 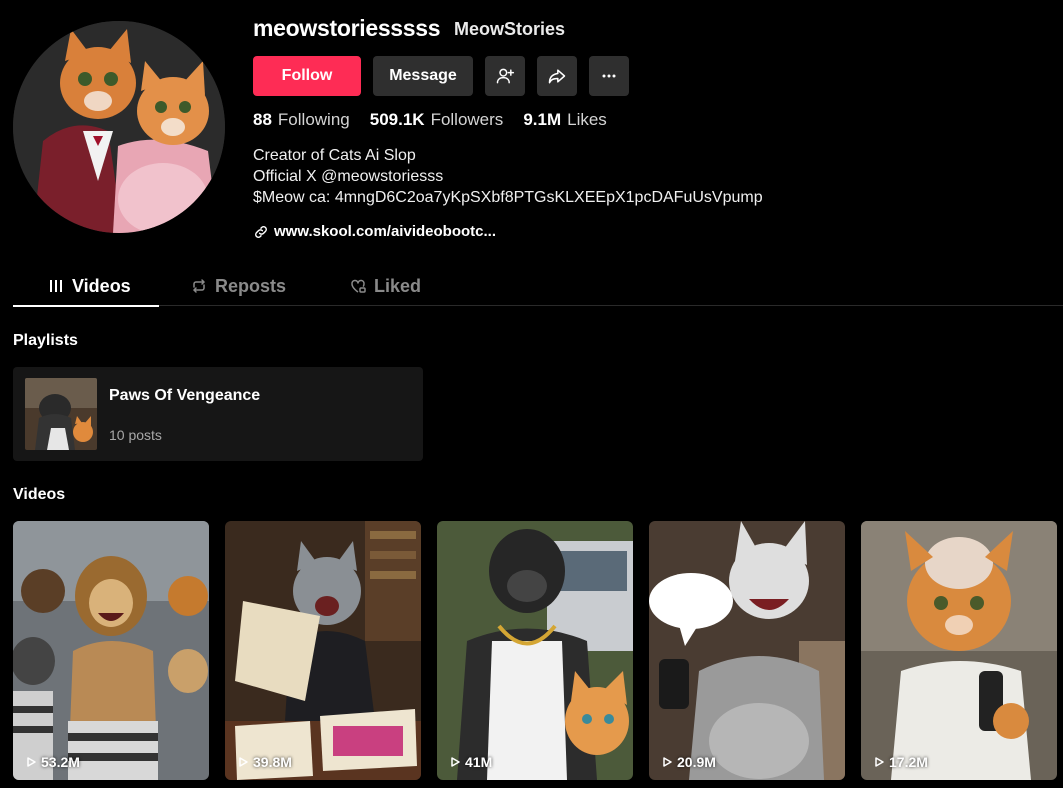 I want to click on add-user-icon, so click(x=505, y=76).